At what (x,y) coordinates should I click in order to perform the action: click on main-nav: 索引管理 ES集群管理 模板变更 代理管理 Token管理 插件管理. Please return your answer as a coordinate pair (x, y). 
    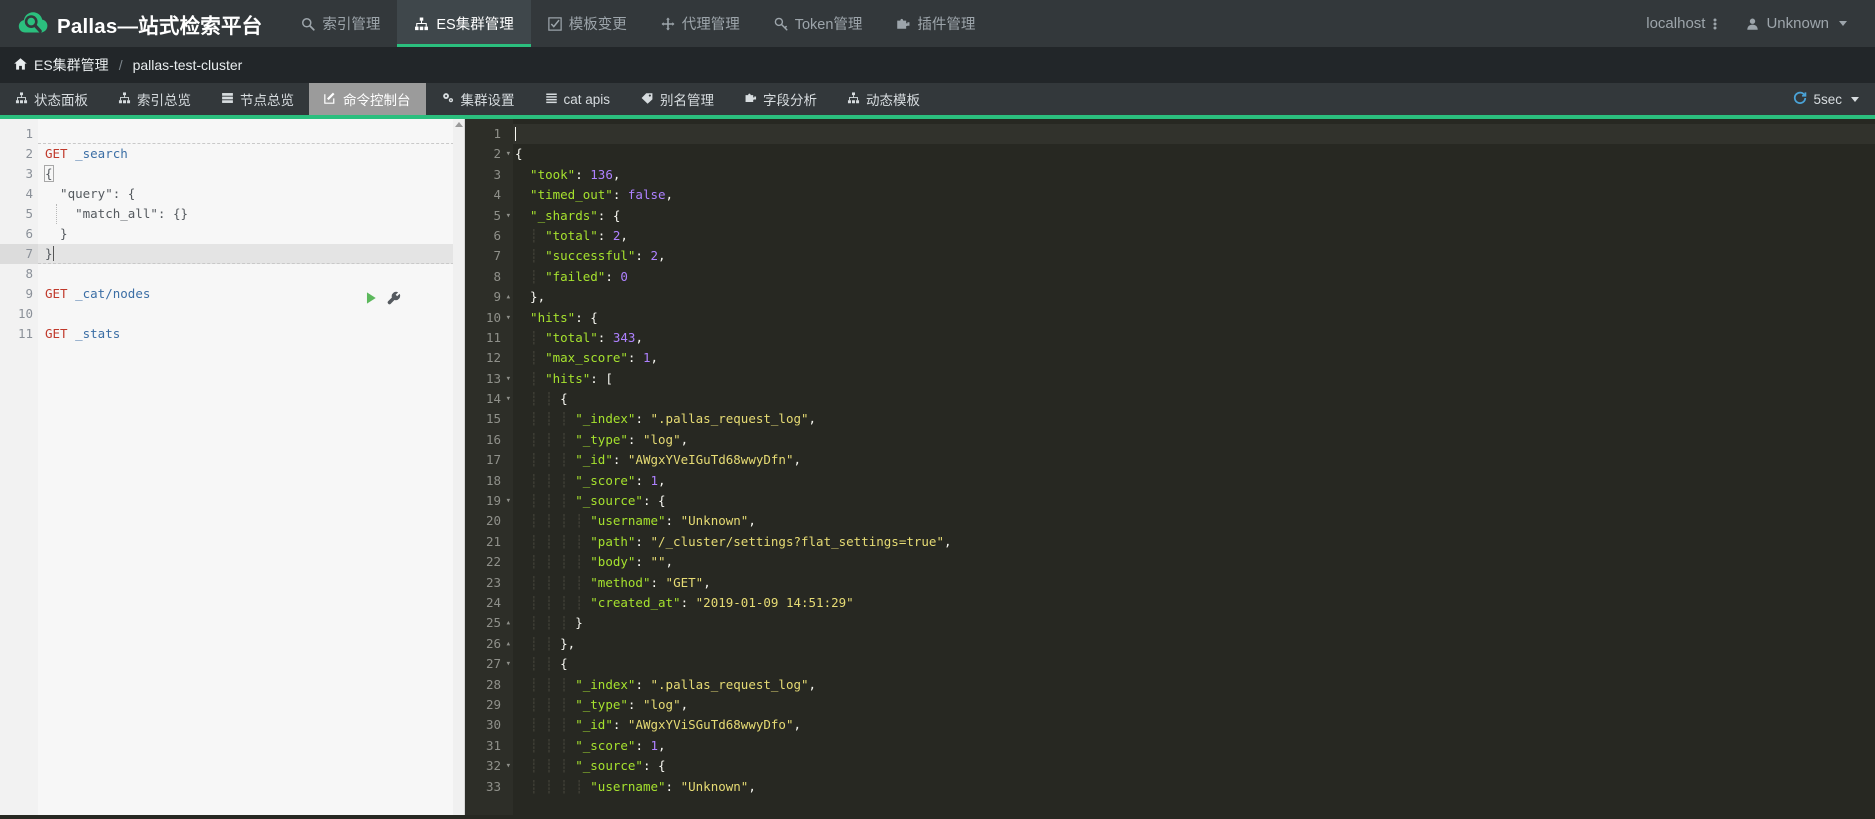
    Looking at the image, I should click on (638, 23).